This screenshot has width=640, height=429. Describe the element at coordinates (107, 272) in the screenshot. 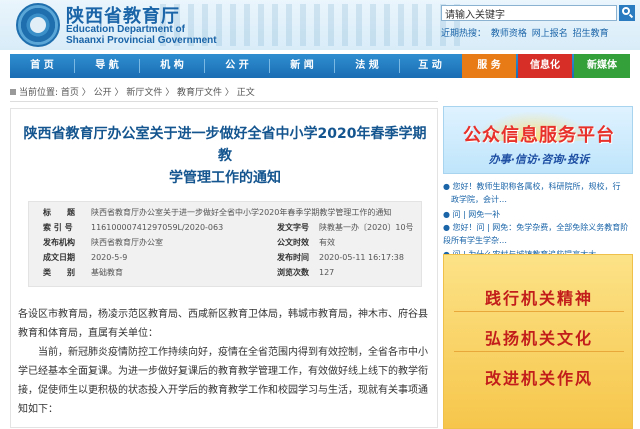

I see `meta-value: 基础教育` at that location.